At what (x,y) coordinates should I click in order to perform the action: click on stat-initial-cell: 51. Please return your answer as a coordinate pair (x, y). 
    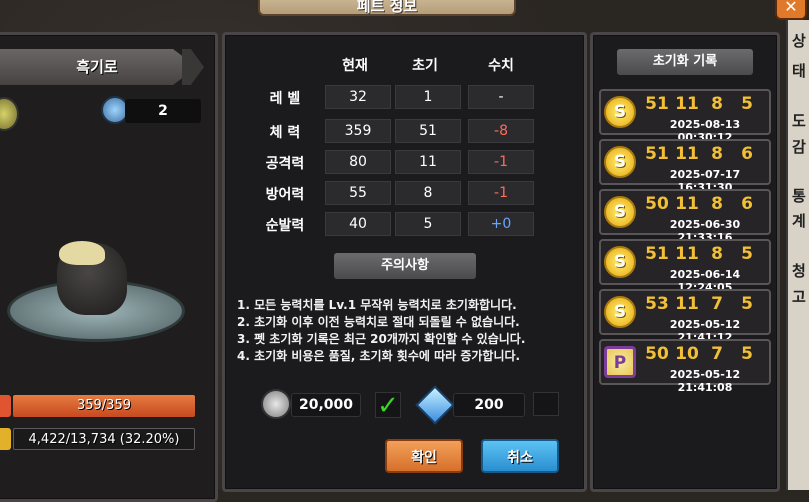
    Looking at the image, I should click on (428, 131).